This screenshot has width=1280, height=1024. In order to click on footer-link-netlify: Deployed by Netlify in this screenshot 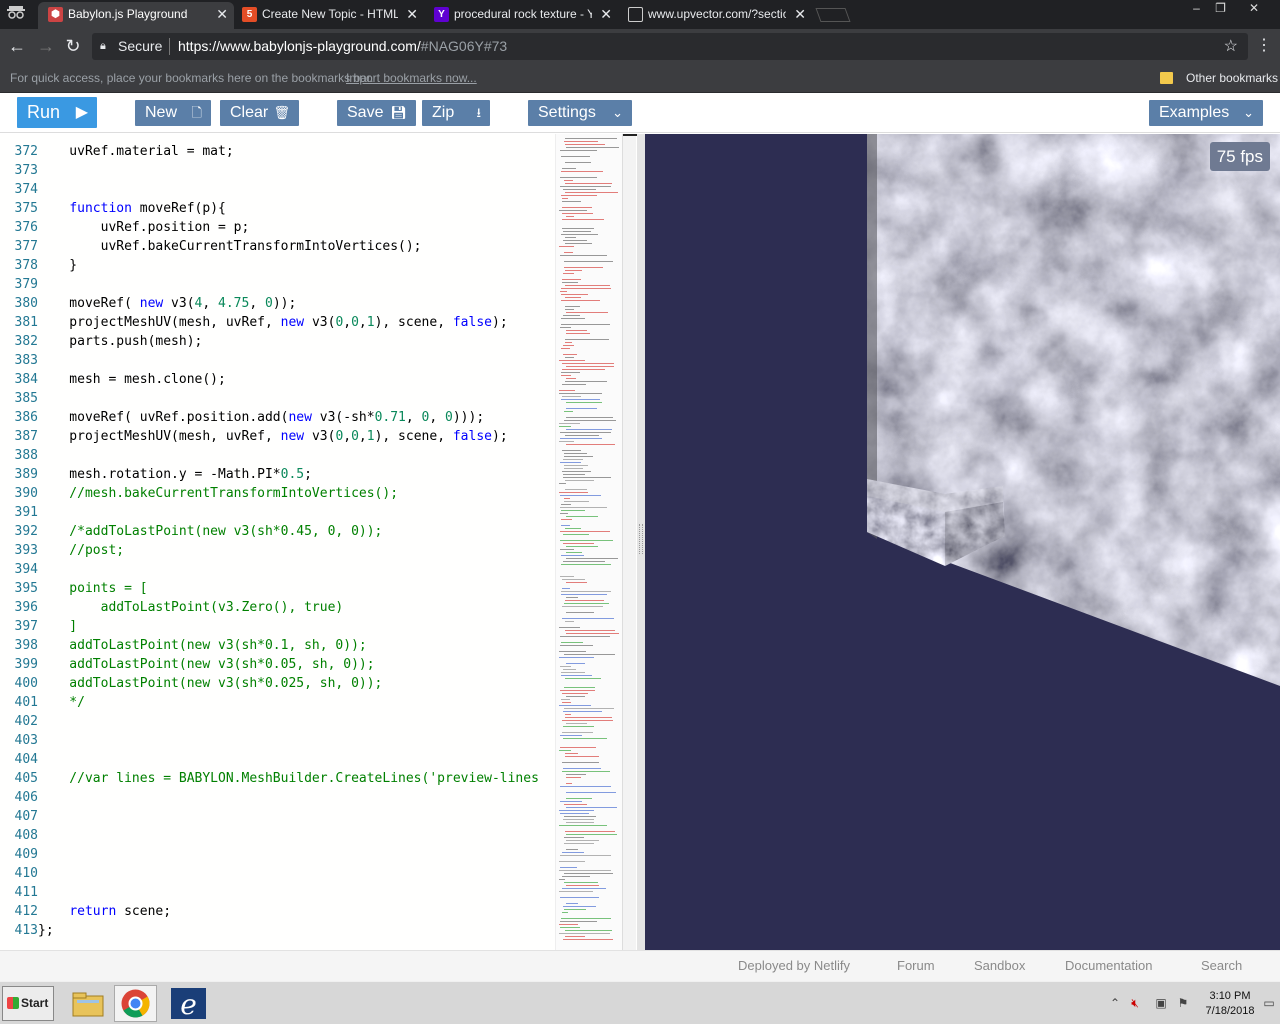, I will do `click(794, 966)`.